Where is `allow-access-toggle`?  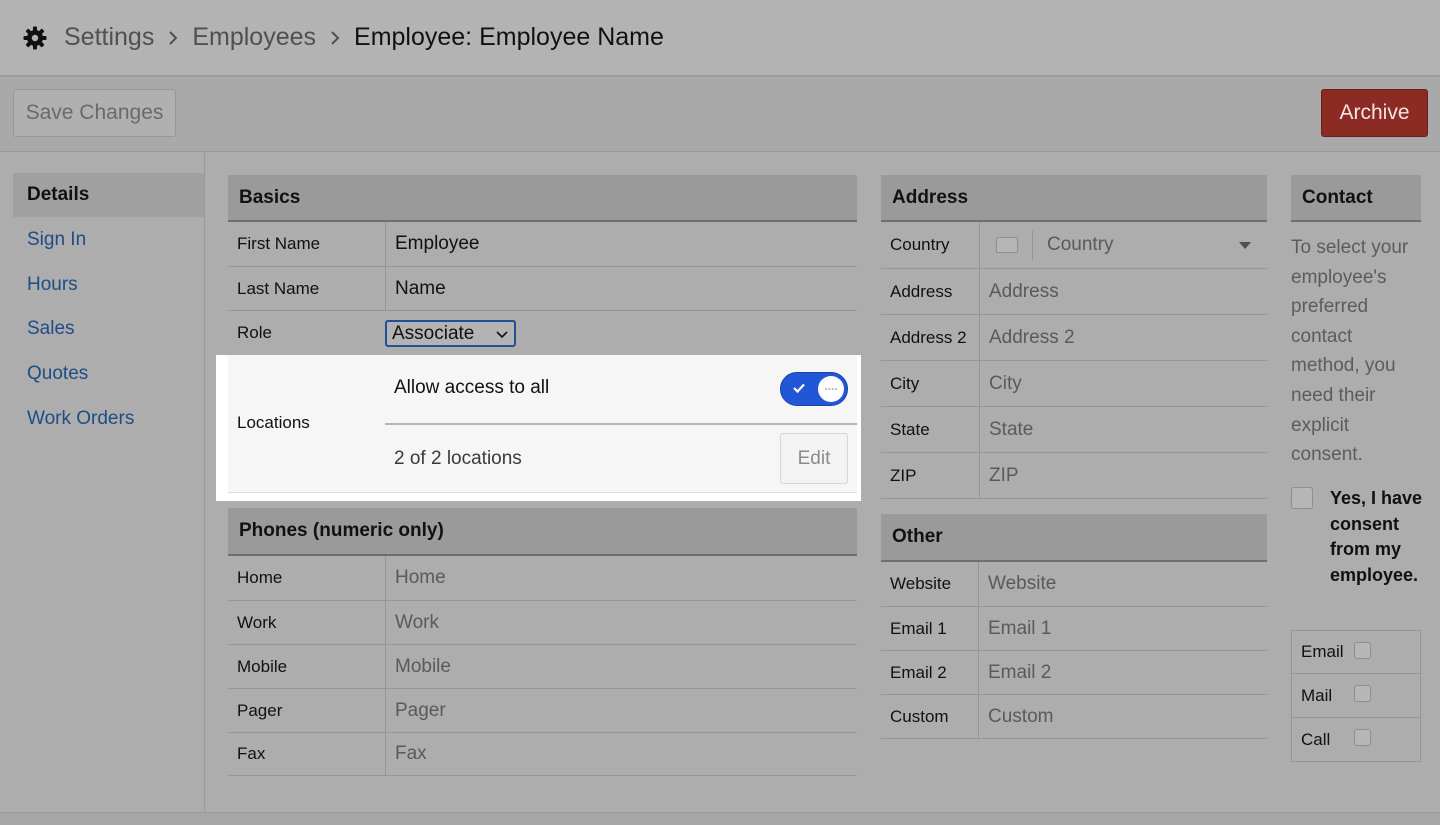 allow-access-toggle is located at coordinates (814, 389).